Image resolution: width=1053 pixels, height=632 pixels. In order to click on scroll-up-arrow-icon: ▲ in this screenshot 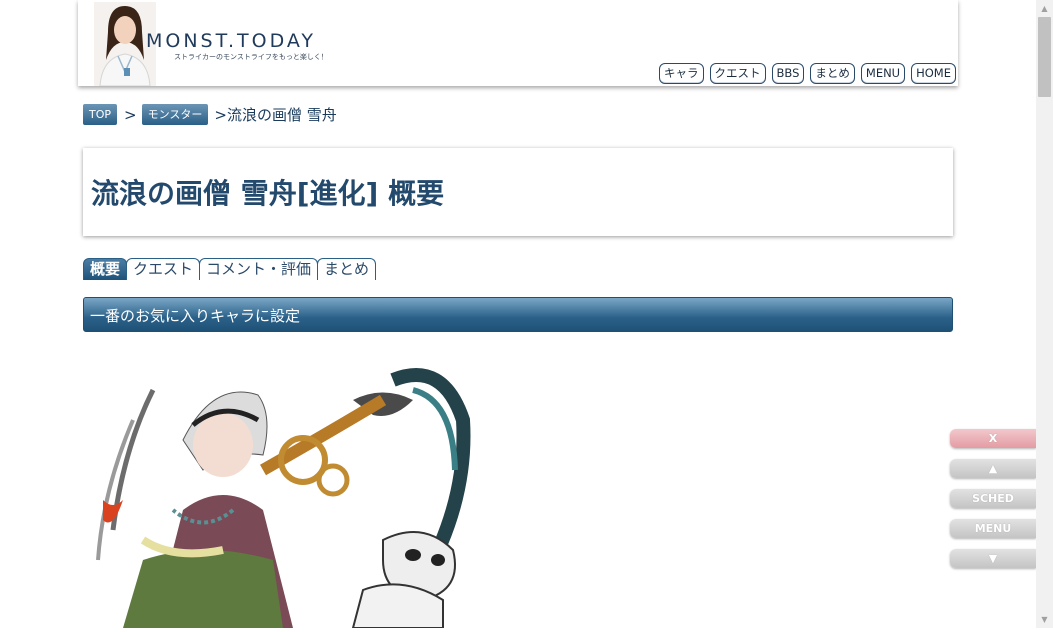, I will do `click(1044, 8)`.